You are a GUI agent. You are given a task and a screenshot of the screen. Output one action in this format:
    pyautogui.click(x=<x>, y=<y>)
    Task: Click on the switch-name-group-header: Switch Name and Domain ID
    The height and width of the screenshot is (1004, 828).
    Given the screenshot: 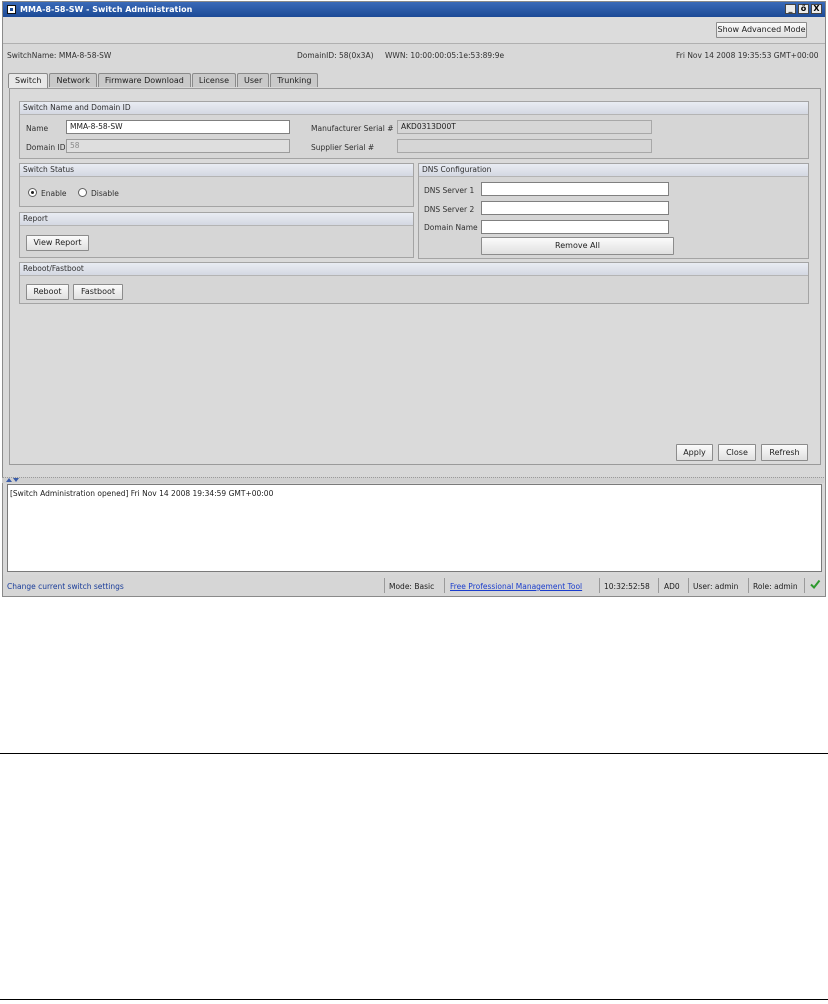 What is the action you would take?
    pyautogui.click(x=414, y=108)
    